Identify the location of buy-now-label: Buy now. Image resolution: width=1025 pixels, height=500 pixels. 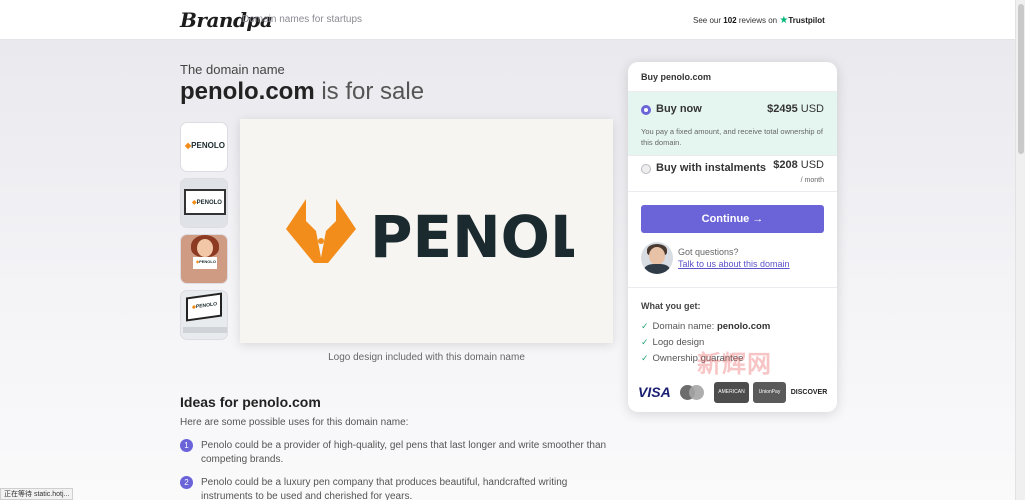
(679, 109).